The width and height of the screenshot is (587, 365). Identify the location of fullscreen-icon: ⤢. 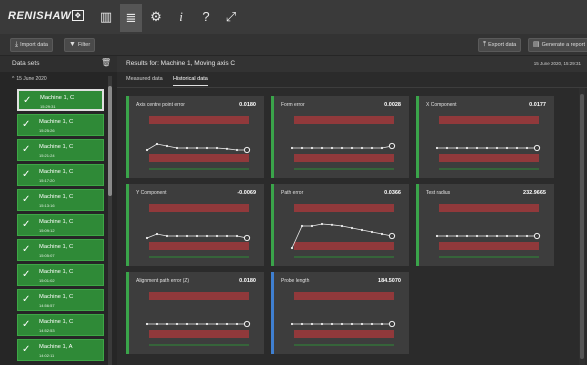
(231, 17).